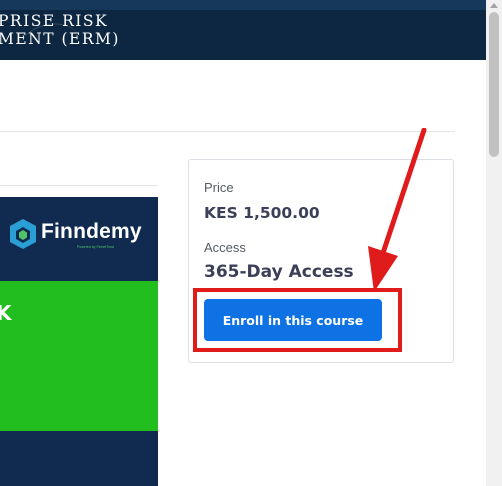 The height and width of the screenshot is (486, 502). I want to click on thumbnail-green-panel, so click(79, 356).